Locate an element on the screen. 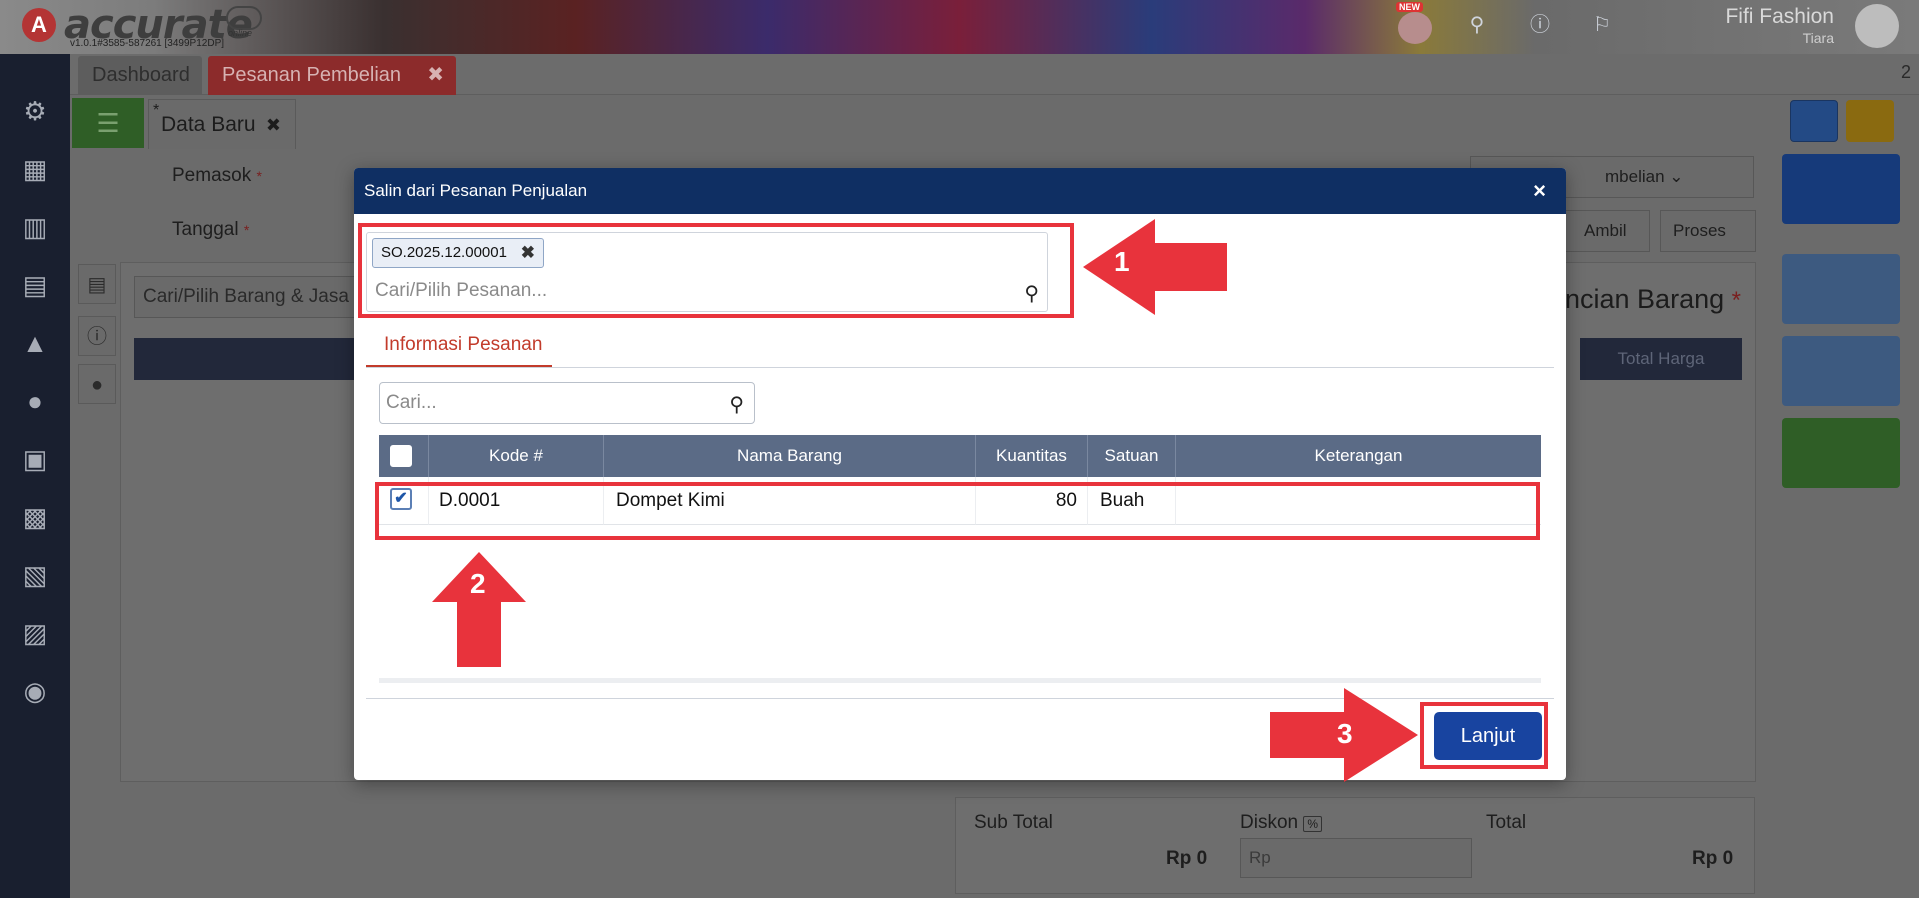 This screenshot has width=1919, height=898. tanggal-label: Tanggal * is located at coordinates (210, 230).